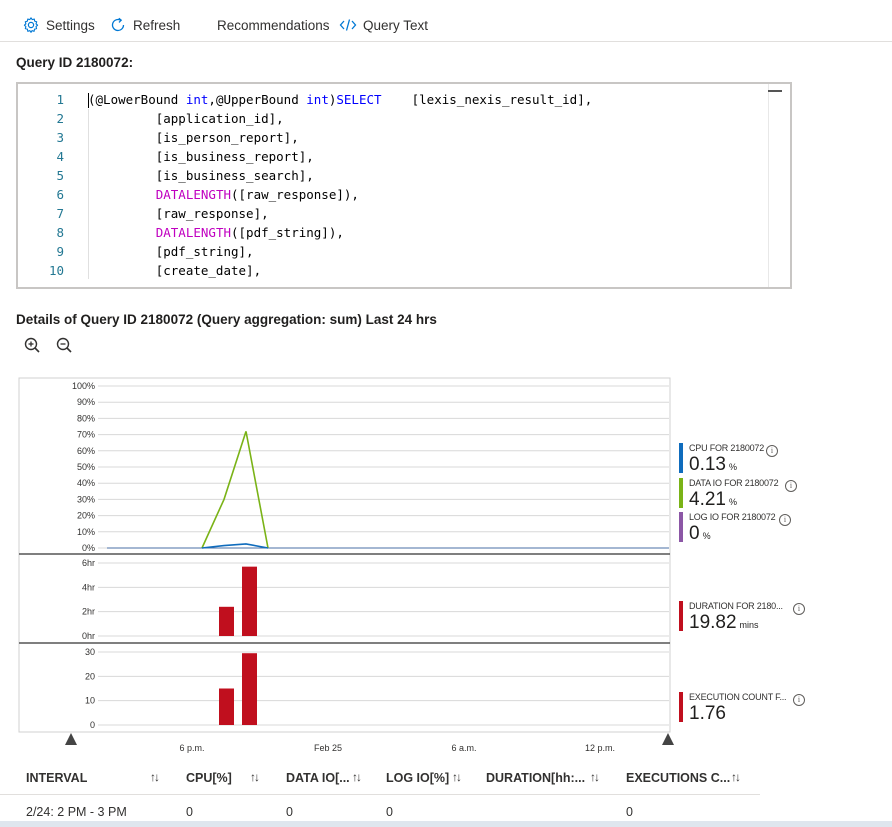 The image size is (892, 827). What do you see at coordinates (60, 251) in the screenshot?
I see `line-number: 9` at bounding box center [60, 251].